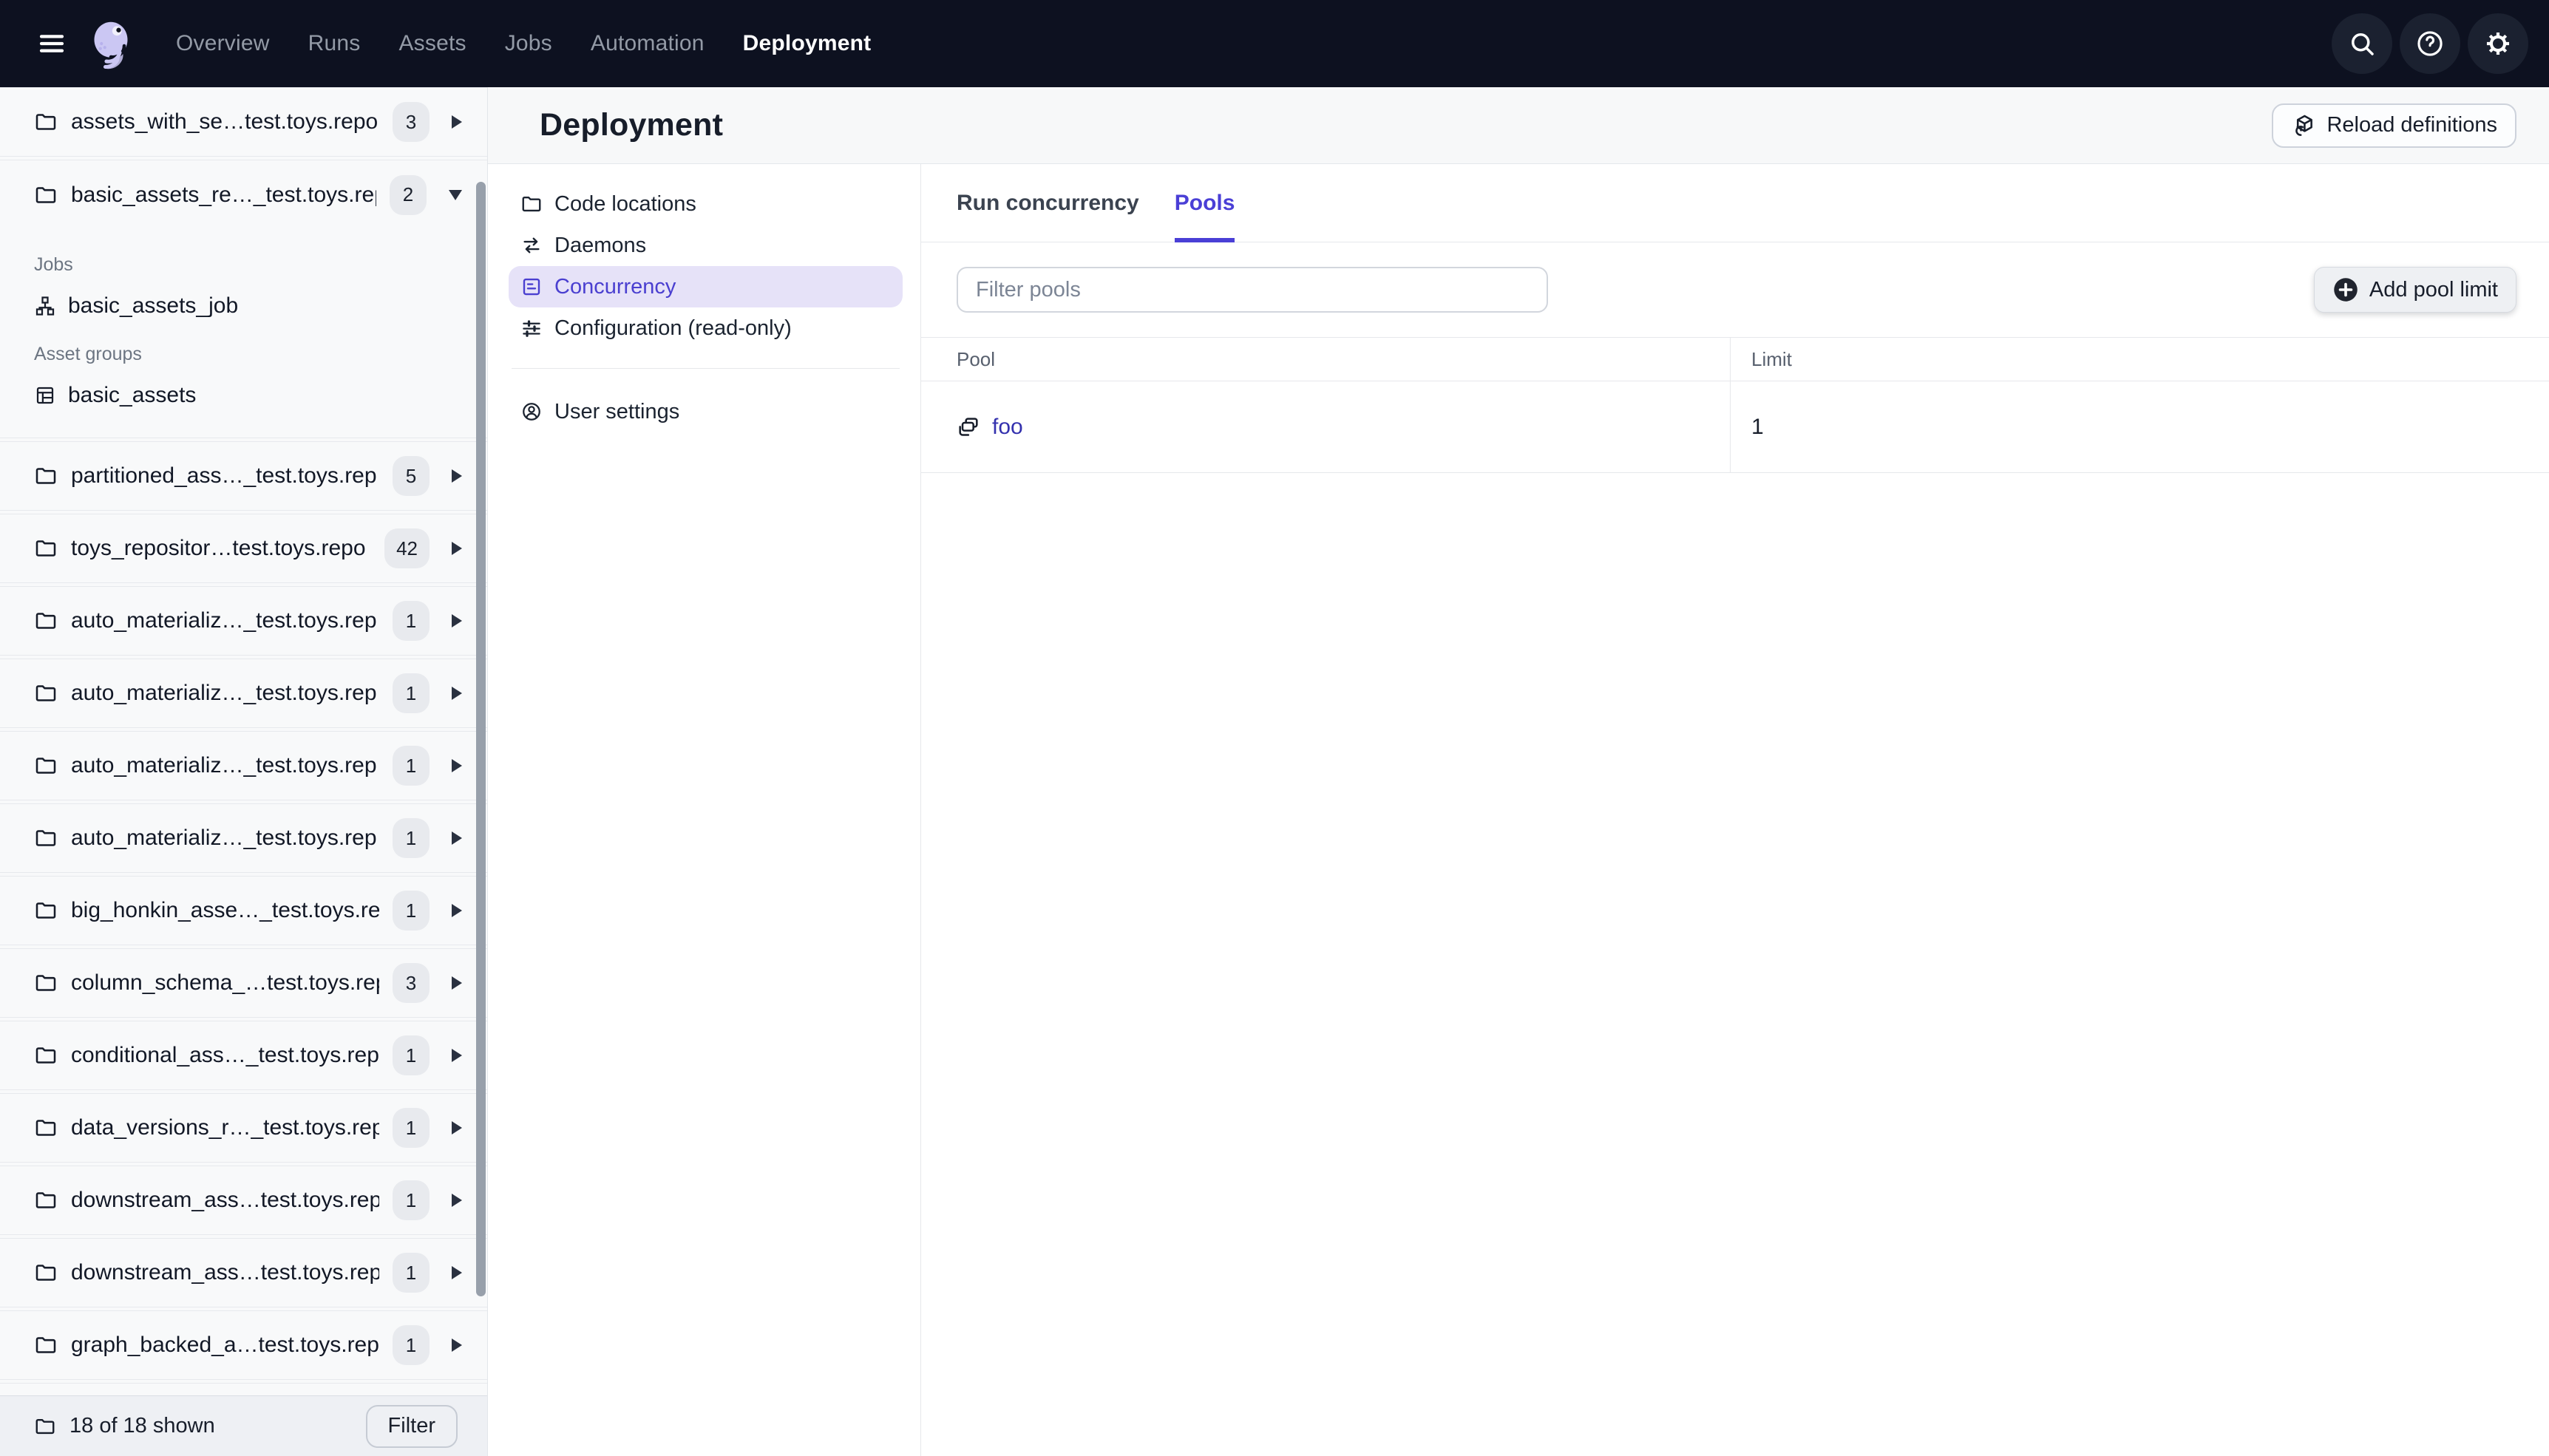 This screenshot has height=1456, width=2549. I want to click on code-location-row: data_versions_r…_test.toys.rep 1, so click(243, 1128).